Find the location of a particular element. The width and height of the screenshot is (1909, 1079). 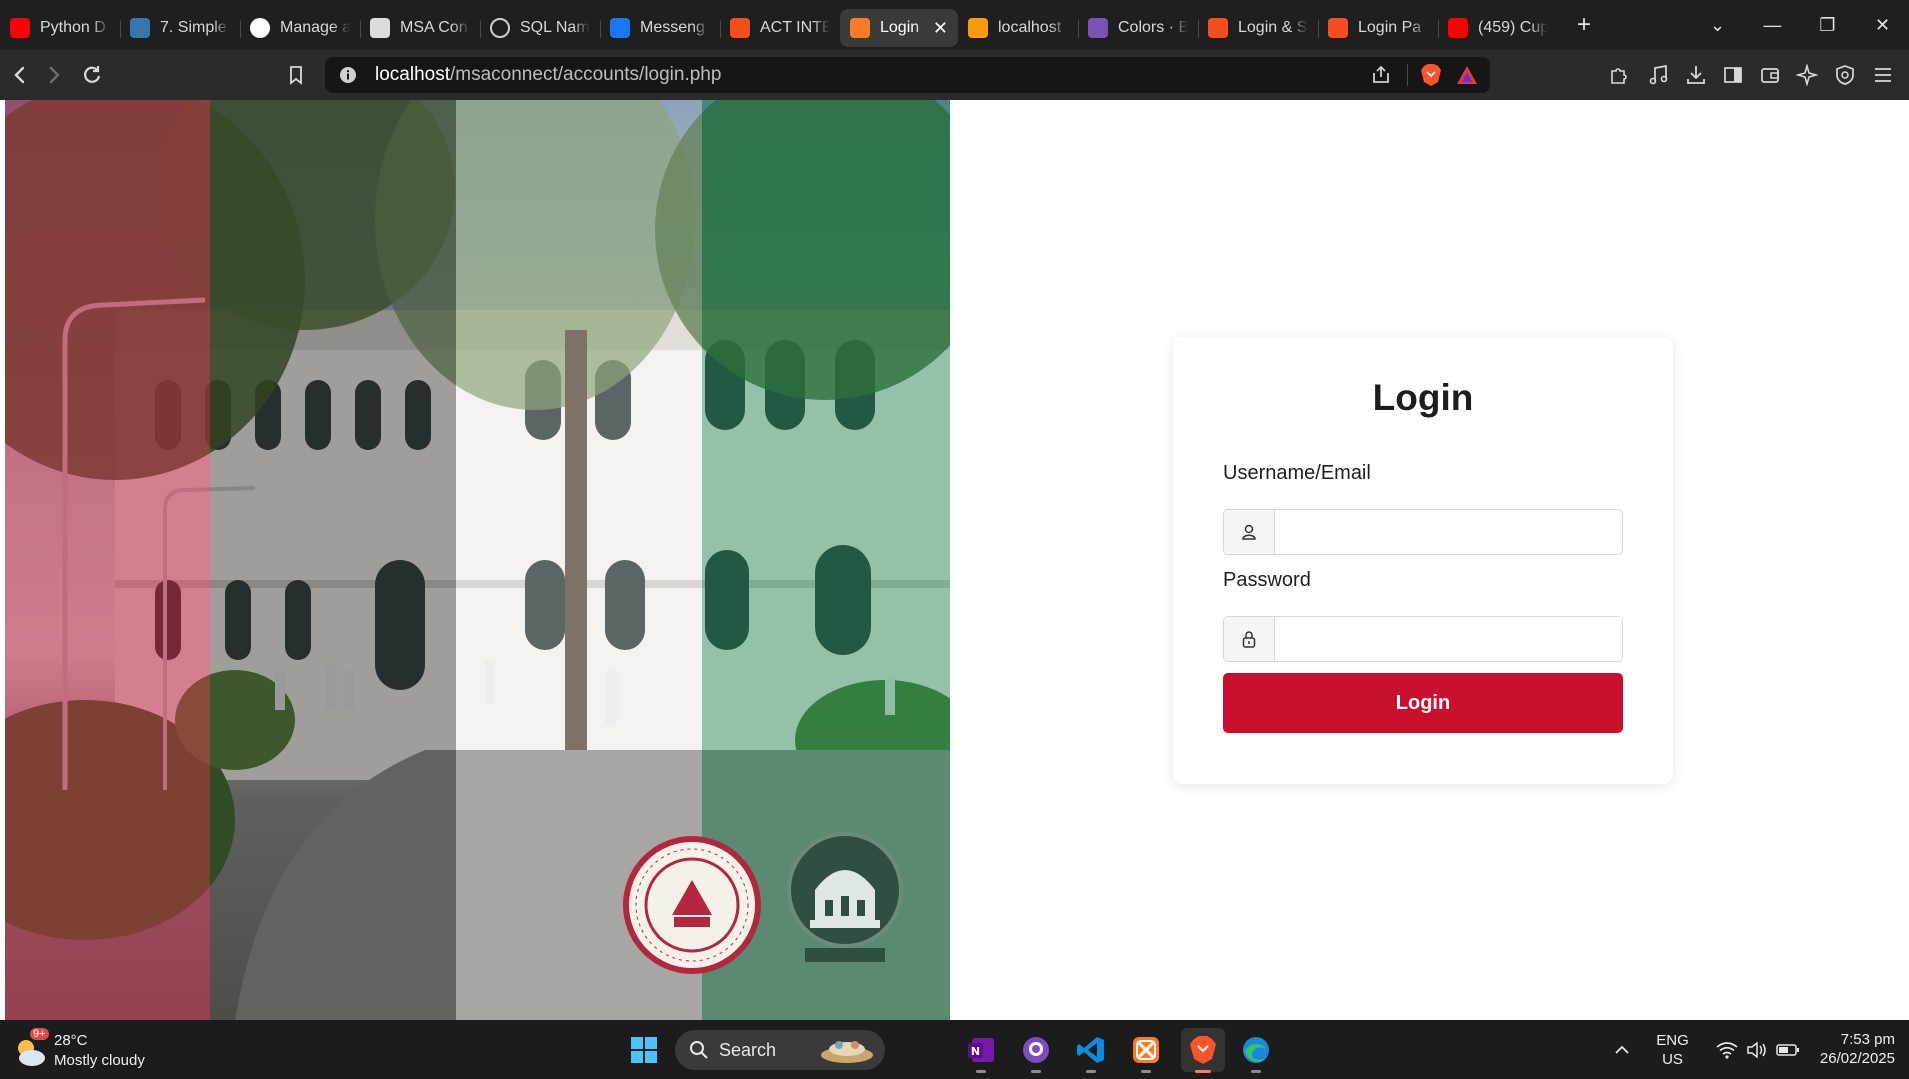

facebook-icon is located at coordinates (620, 28).